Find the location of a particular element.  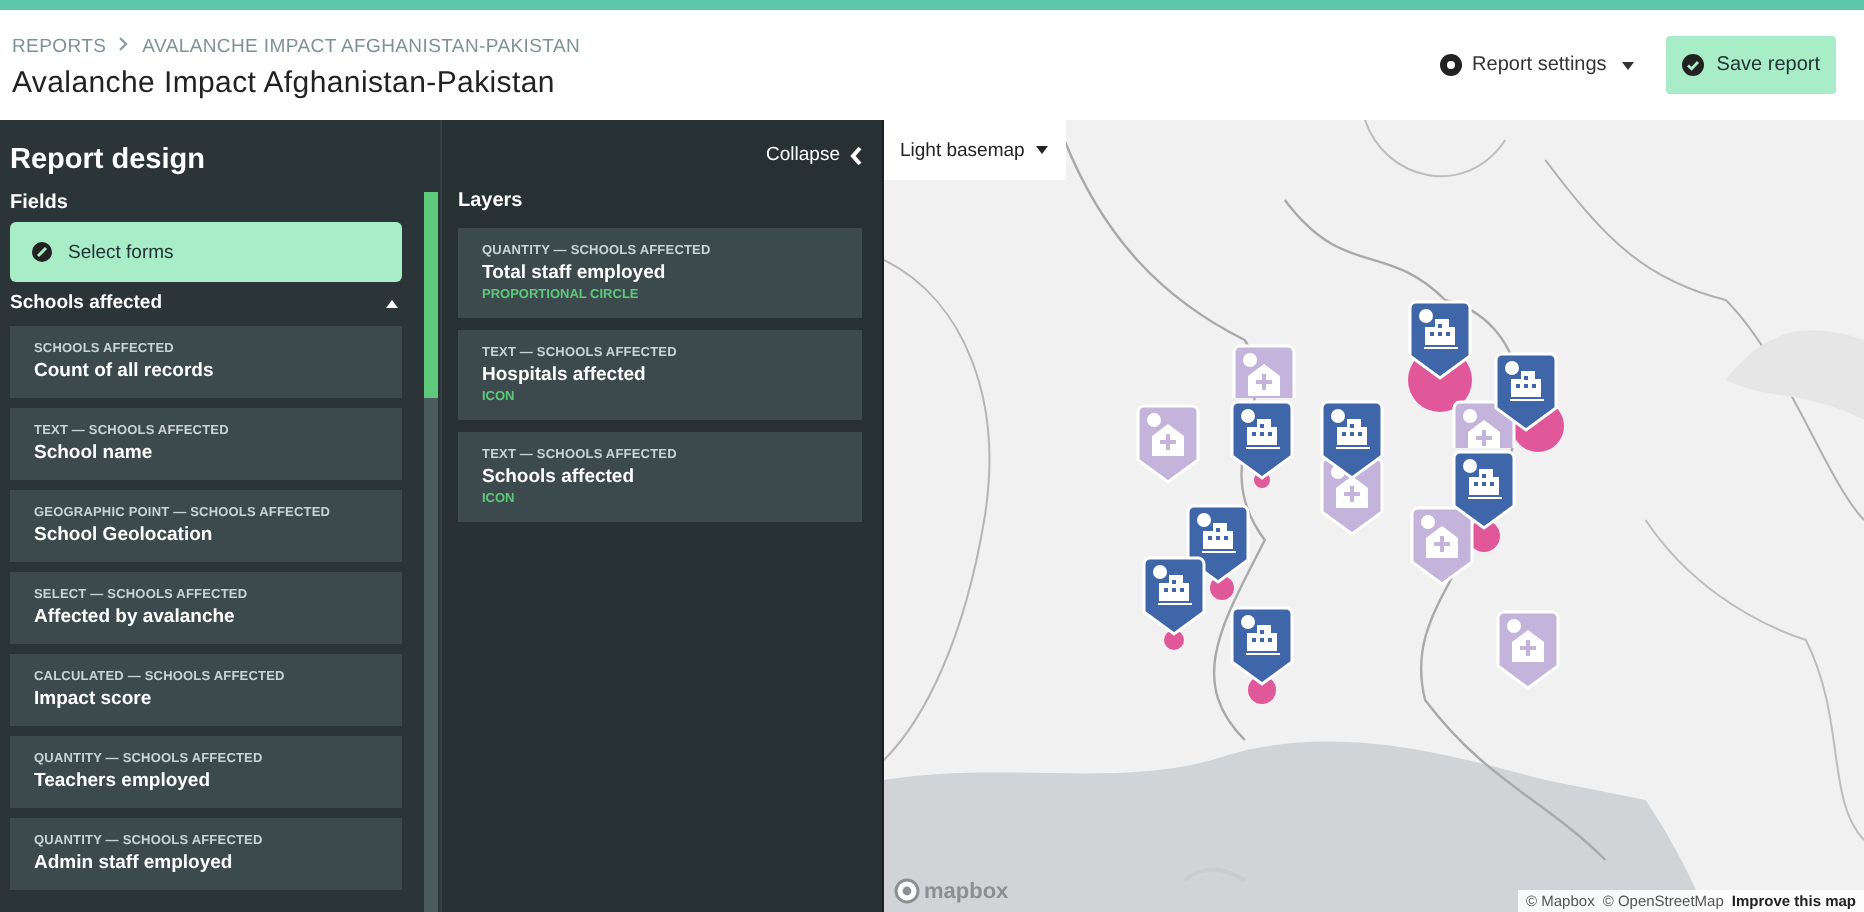

settings-icon is located at coordinates (1451, 65).